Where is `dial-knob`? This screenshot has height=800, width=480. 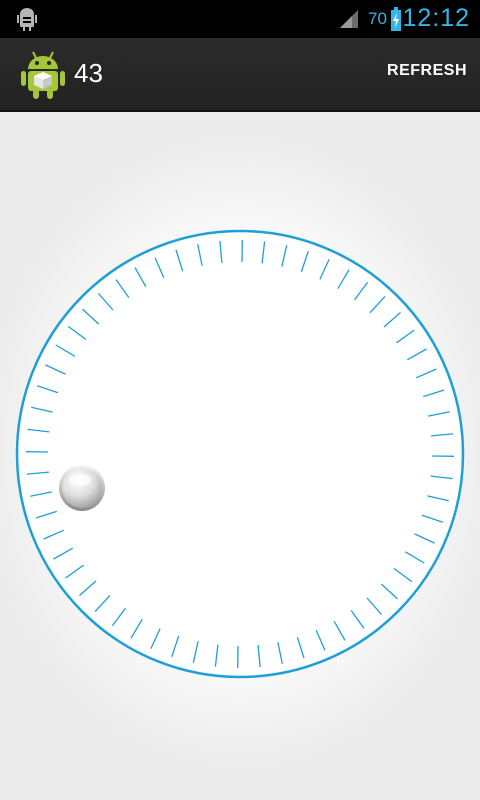 dial-knob is located at coordinates (82, 488).